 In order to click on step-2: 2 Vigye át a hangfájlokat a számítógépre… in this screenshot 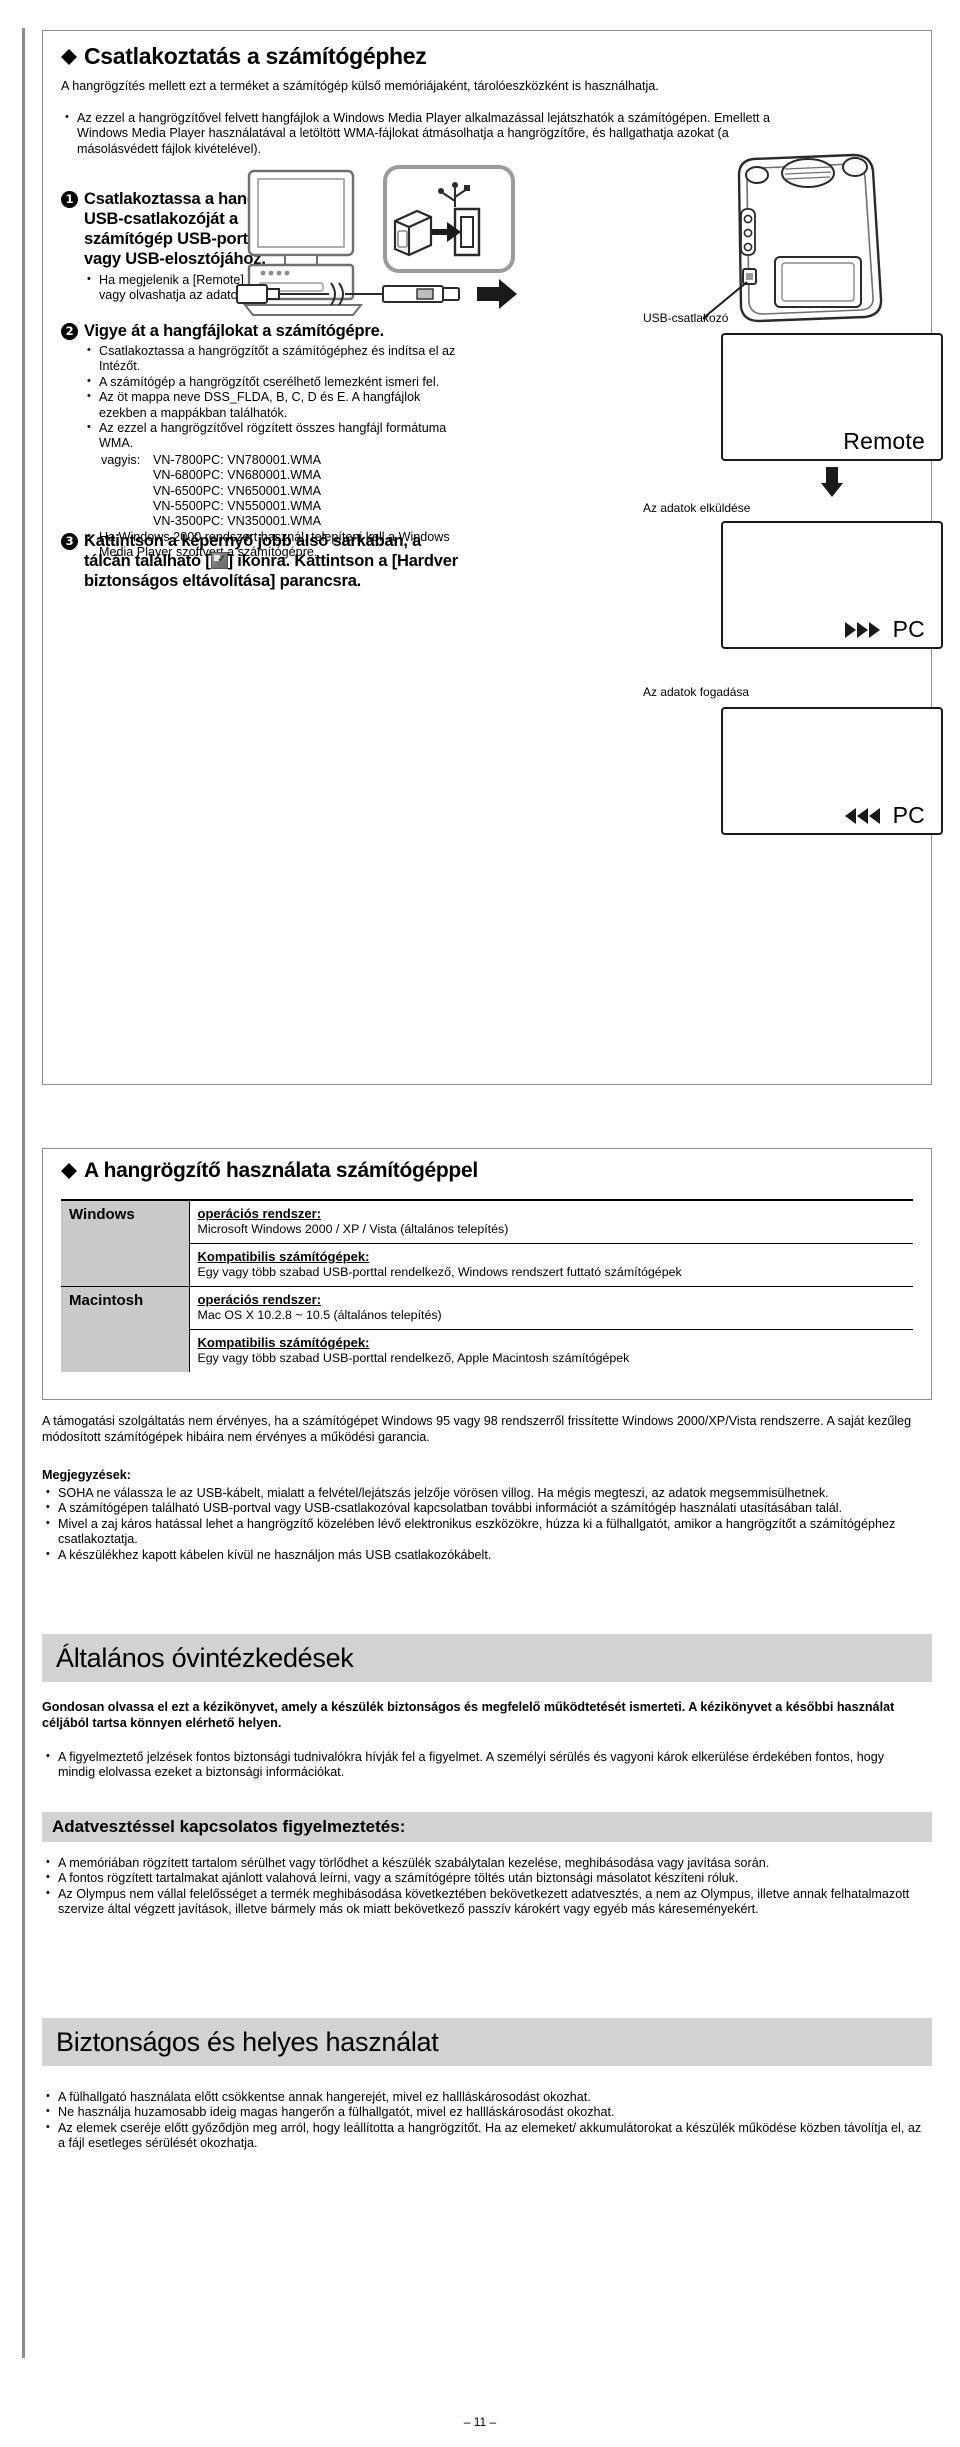, I will do `click(261, 331)`.